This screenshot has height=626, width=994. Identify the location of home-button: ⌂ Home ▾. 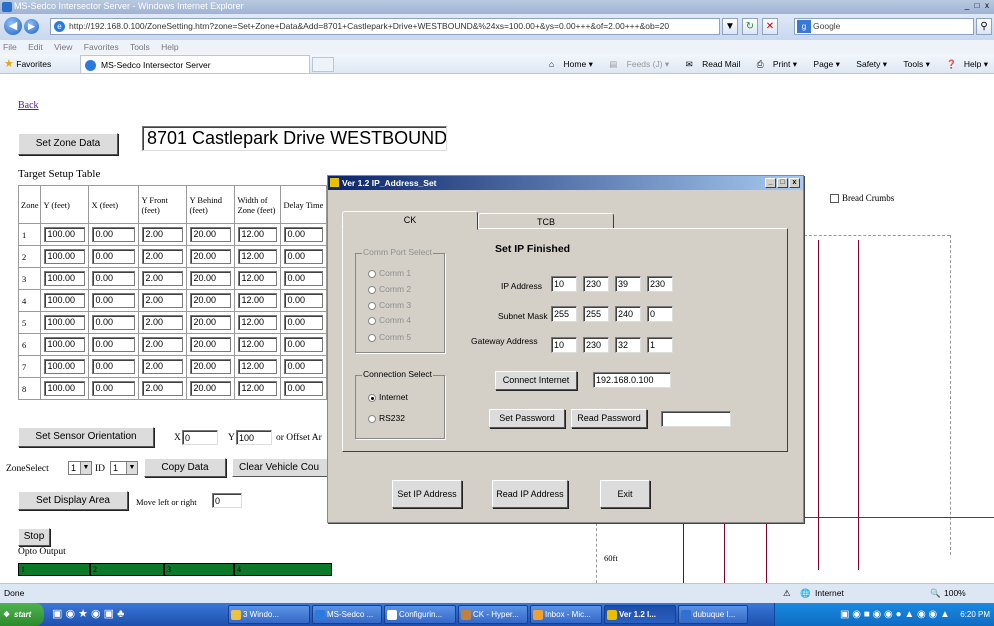
(567, 64).